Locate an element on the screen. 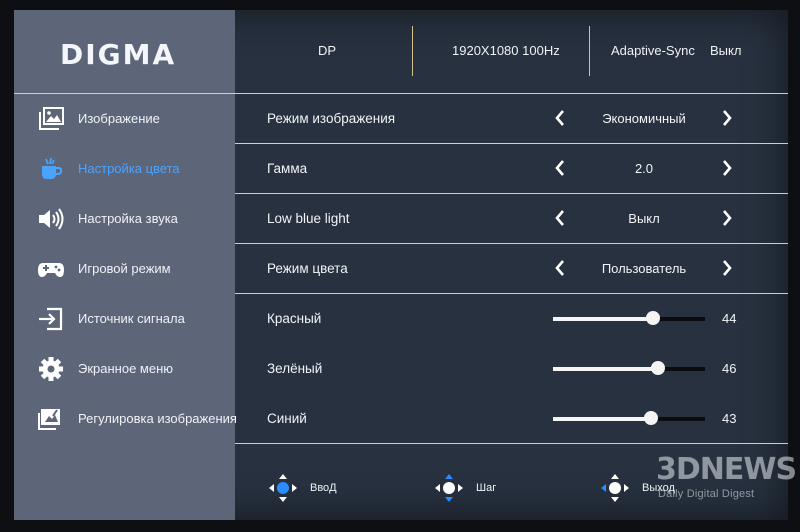 The height and width of the screenshot is (532, 800). setting-value: Пользователь is located at coordinates (644, 268).